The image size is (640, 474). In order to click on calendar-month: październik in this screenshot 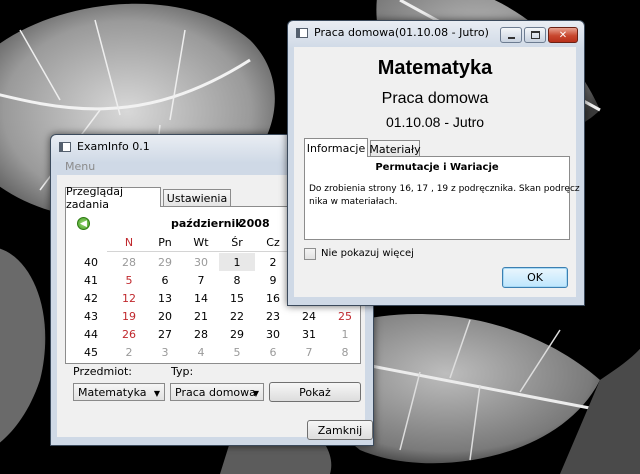, I will do `click(207, 223)`.